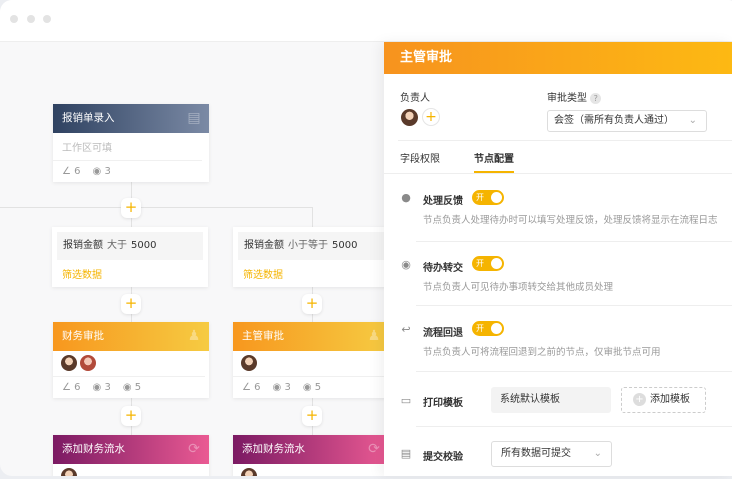 Image resolution: width=732 pixels, height=479 pixels. What do you see at coordinates (551, 400) in the screenshot?
I see `print-template-field: 系统默认模板` at bounding box center [551, 400].